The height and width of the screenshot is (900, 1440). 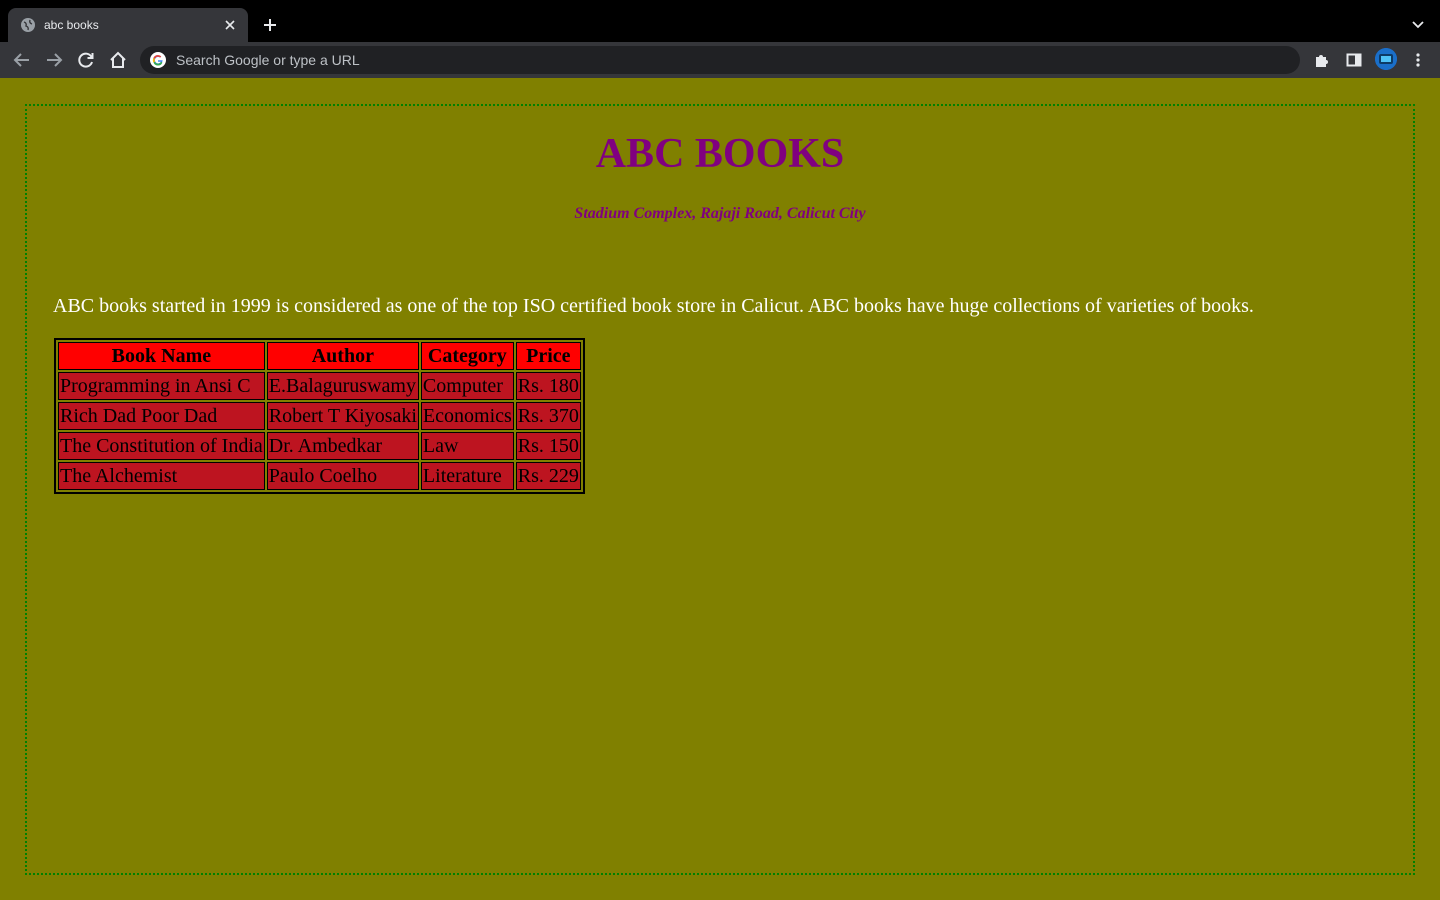 What do you see at coordinates (342, 356) in the screenshot?
I see `column-header: Author` at bounding box center [342, 356].